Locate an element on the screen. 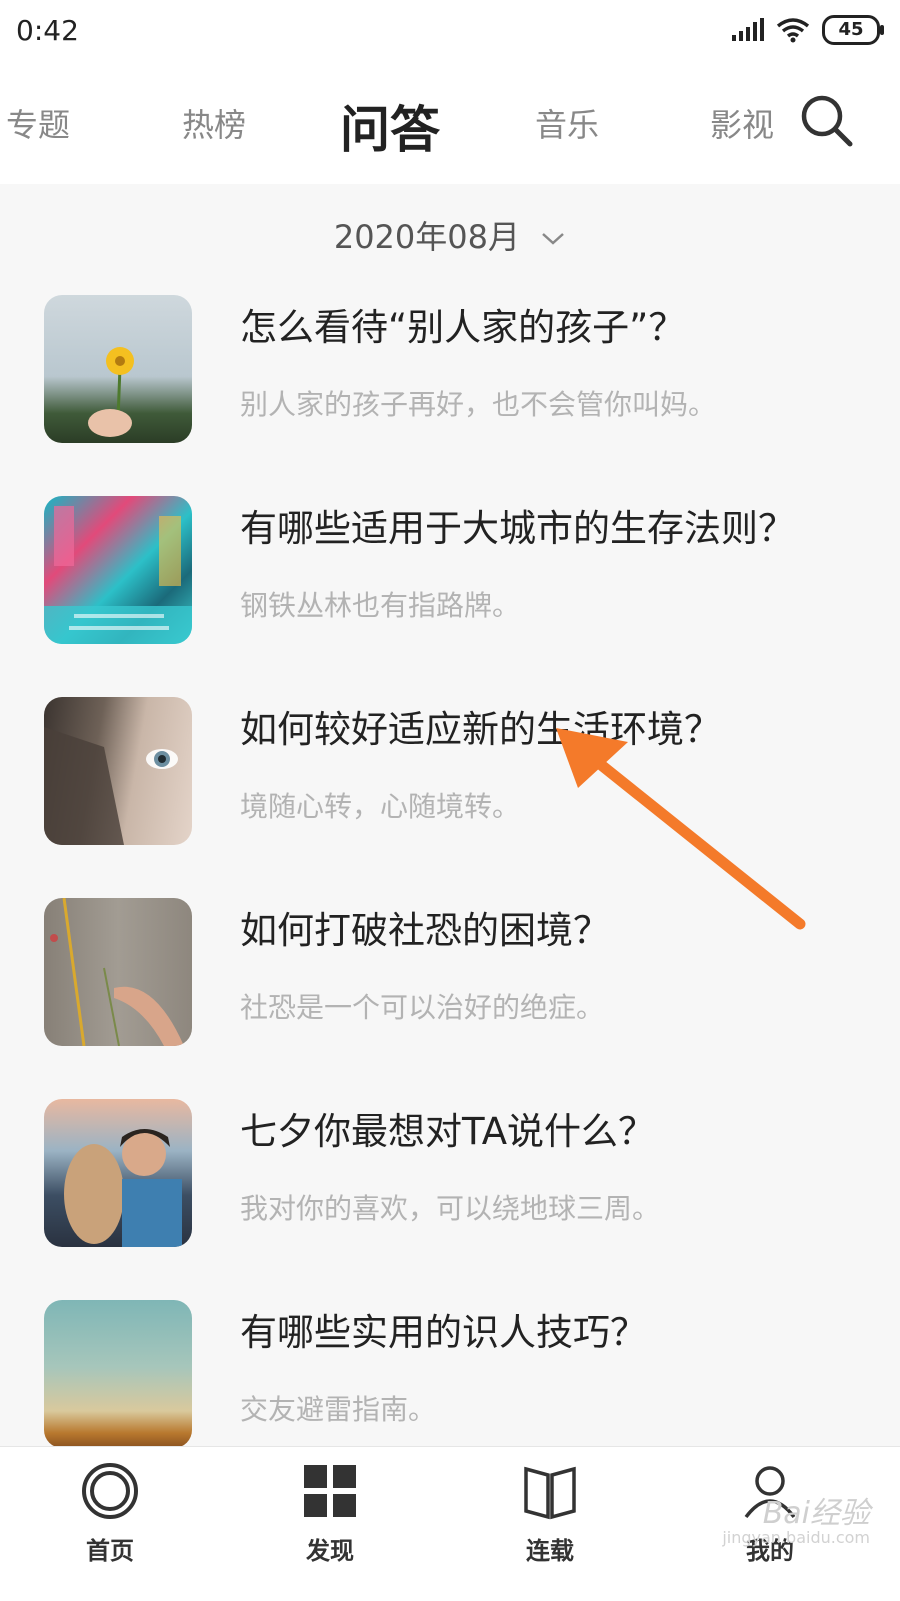  top-nav: 专题 热榜 问答 音乐 影视 is located at coordinates (450, 123).